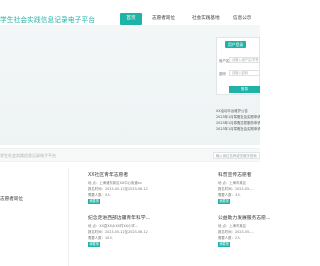 This screenshot has width=320, height=266. Describe the element at coordinates (115, 183) in the screenshot. I see `post-location: 地 点：上海浦东新区XX中心街道xx` at that location.